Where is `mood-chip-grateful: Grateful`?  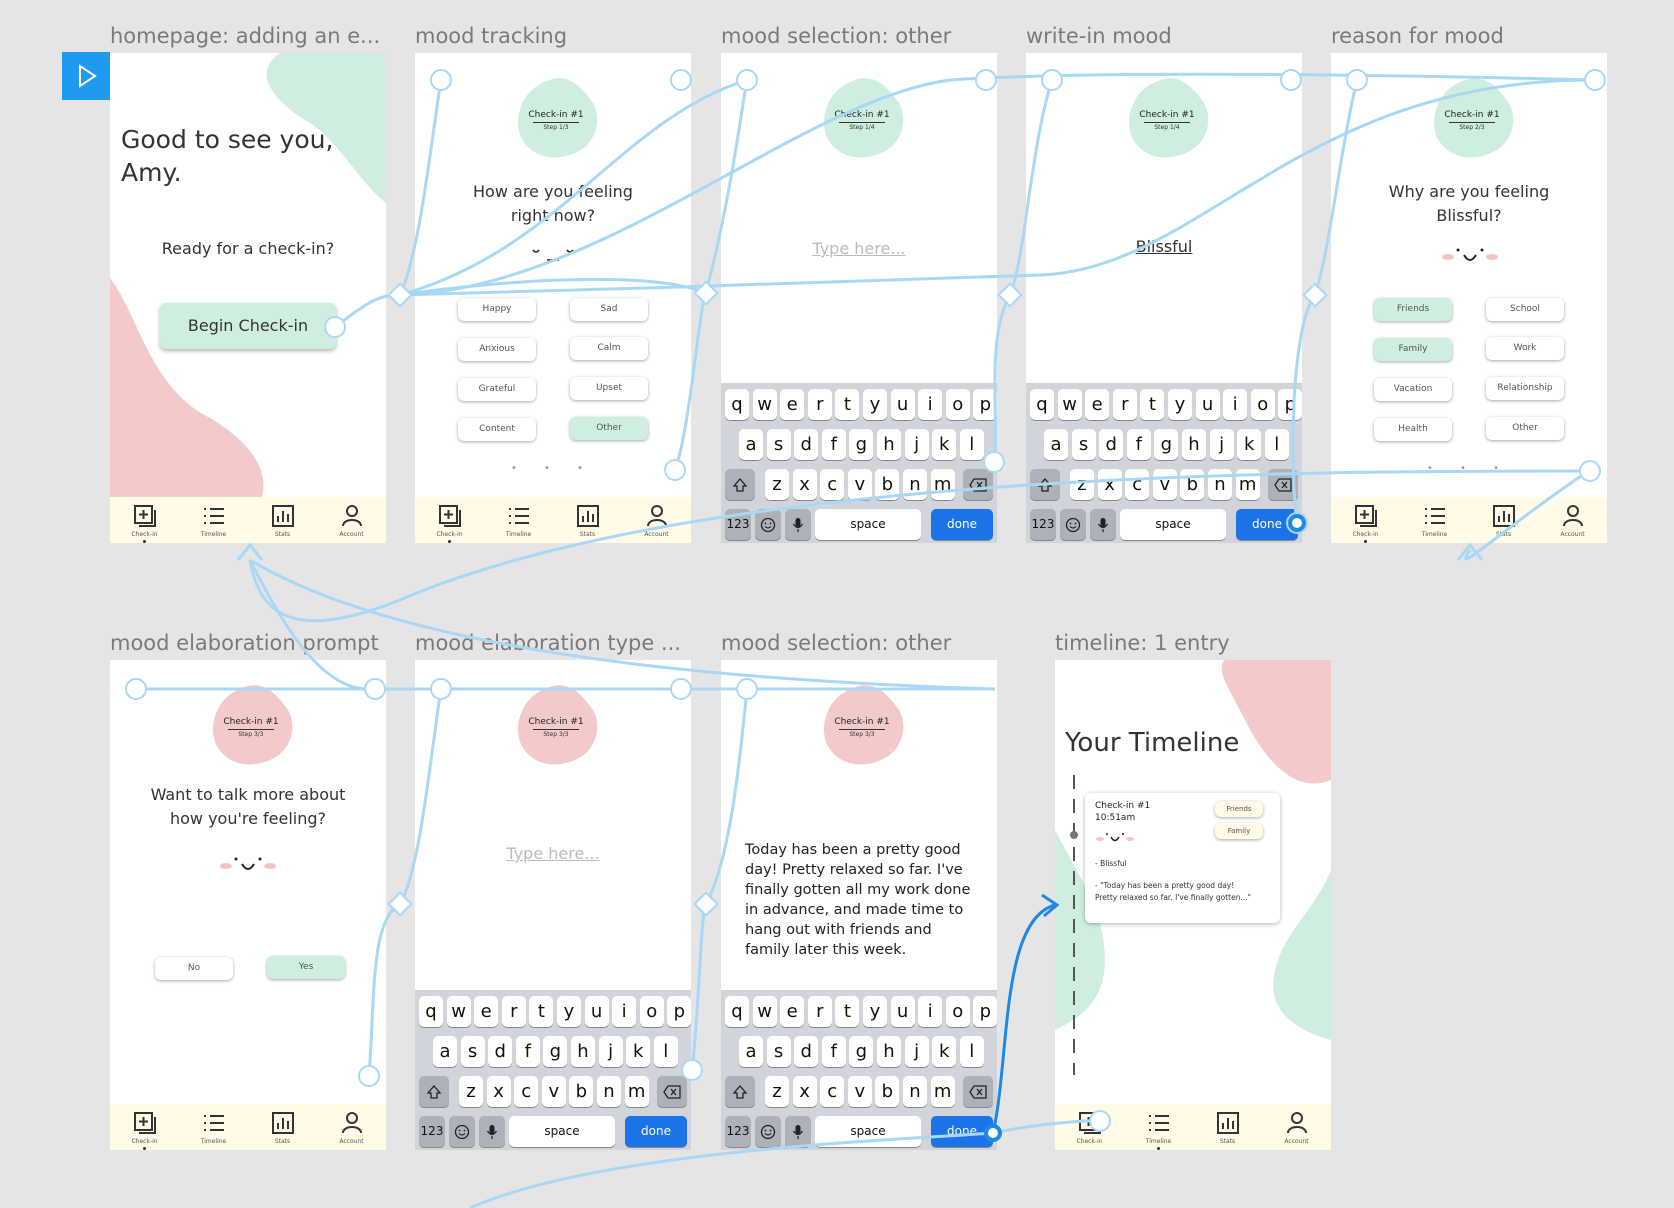 mood-chip-grateful: Grateful is located at coordinates (497, 389).